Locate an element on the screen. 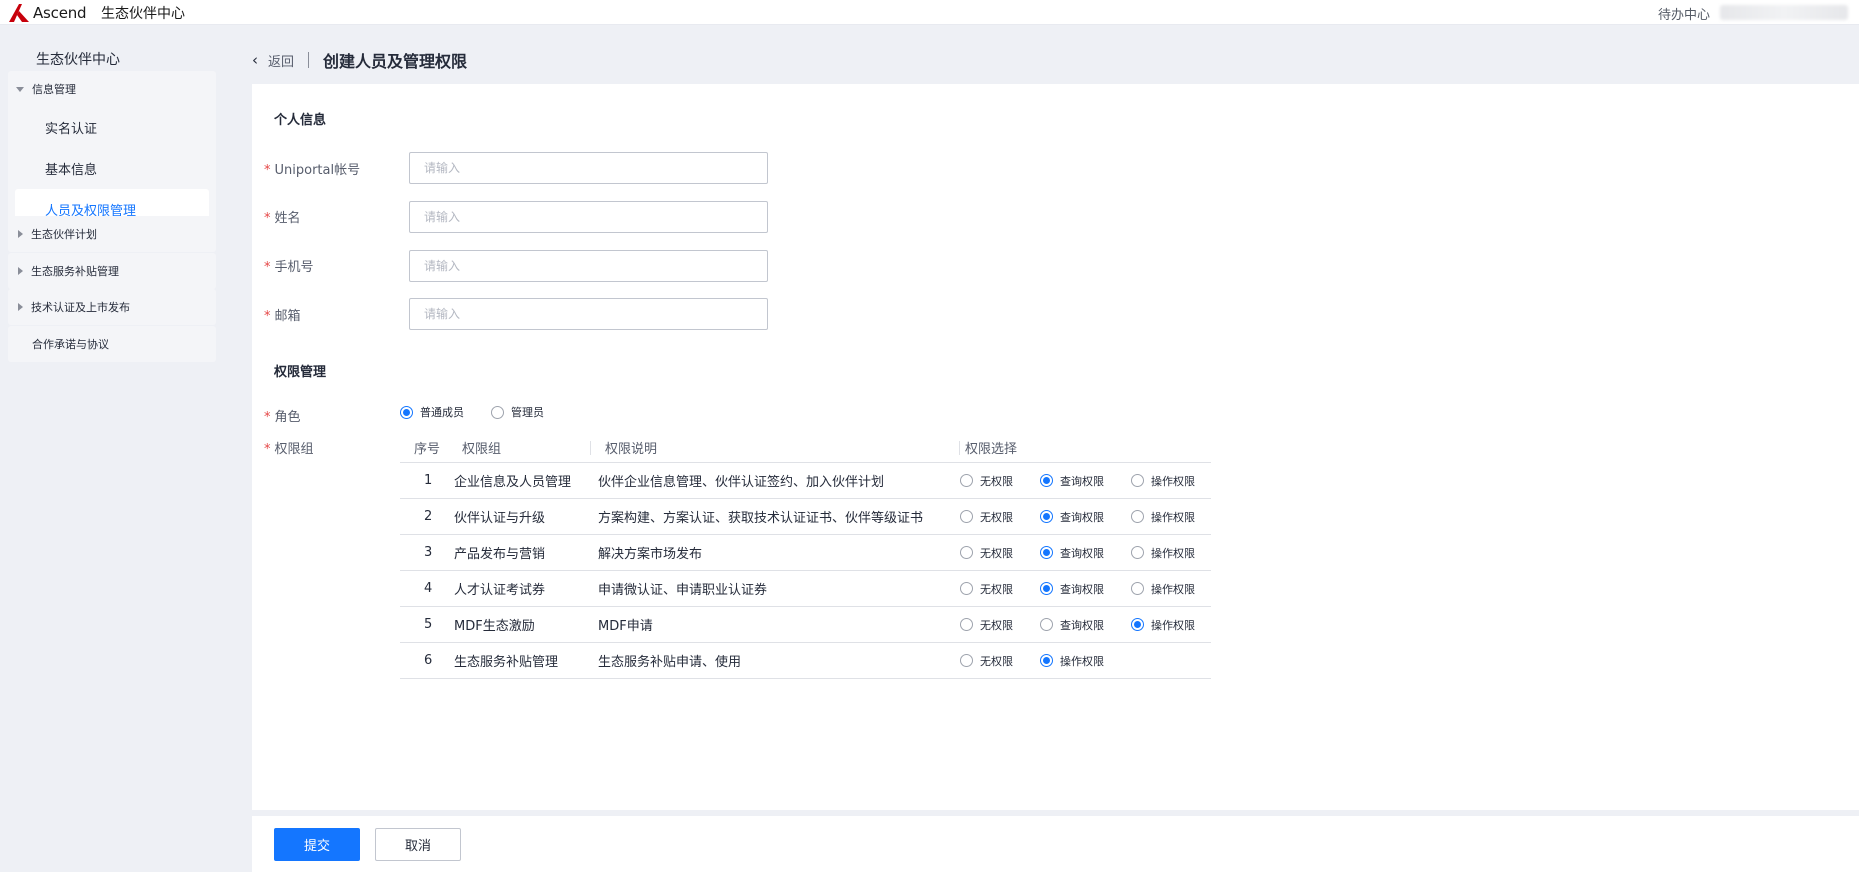 The image size is (1859, 872). uniportal-account-input is located at coordinates (588, 168).